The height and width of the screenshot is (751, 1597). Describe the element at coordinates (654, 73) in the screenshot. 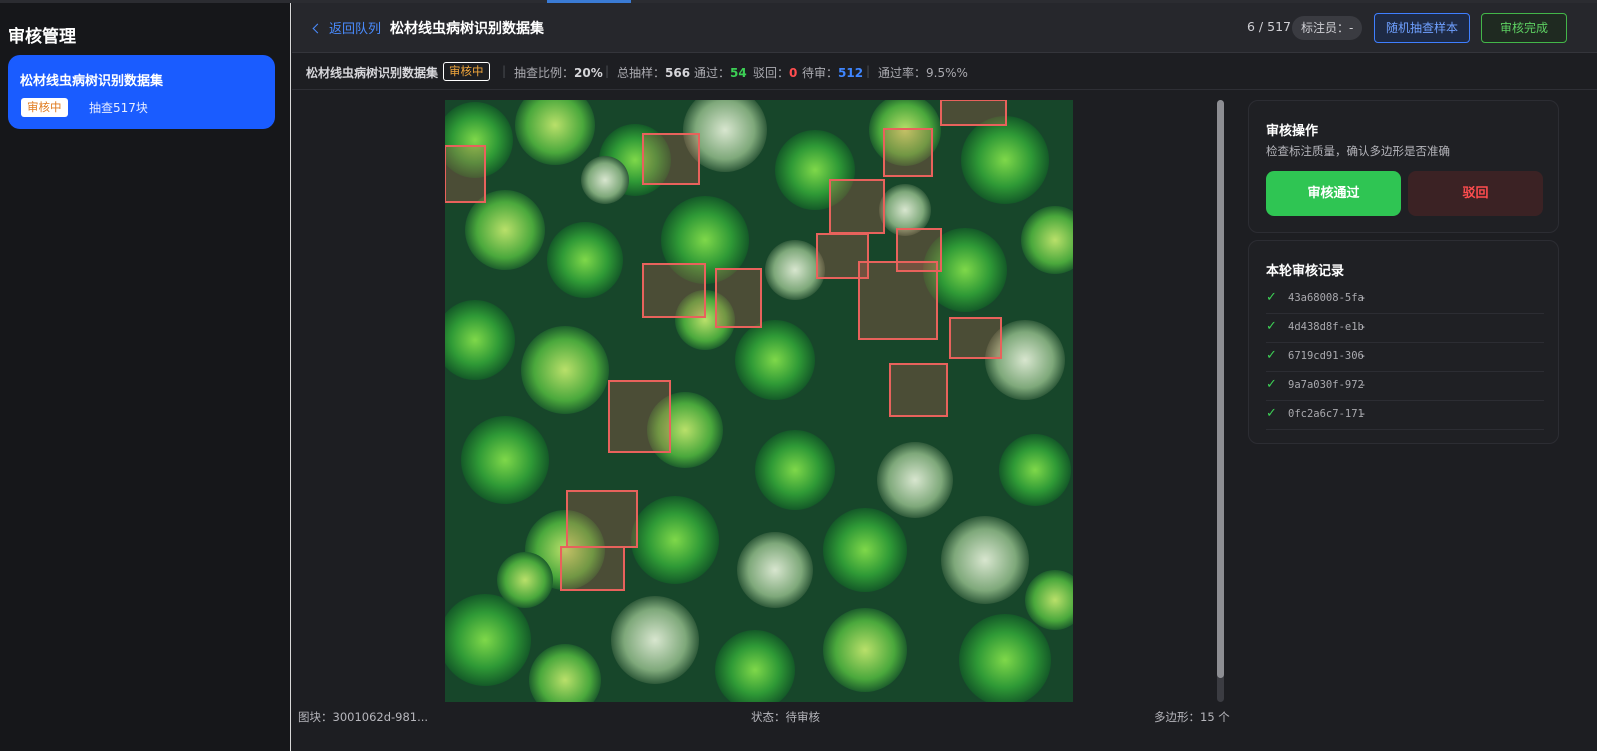

I see `stats-total: 总抽样：566` at that location.